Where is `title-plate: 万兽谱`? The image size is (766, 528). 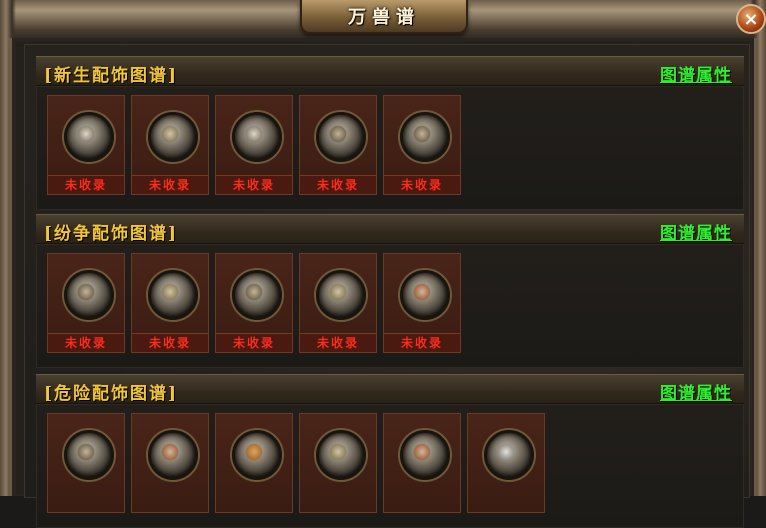 title-plate: 万兽谱 is located at coordinates (384, 17).